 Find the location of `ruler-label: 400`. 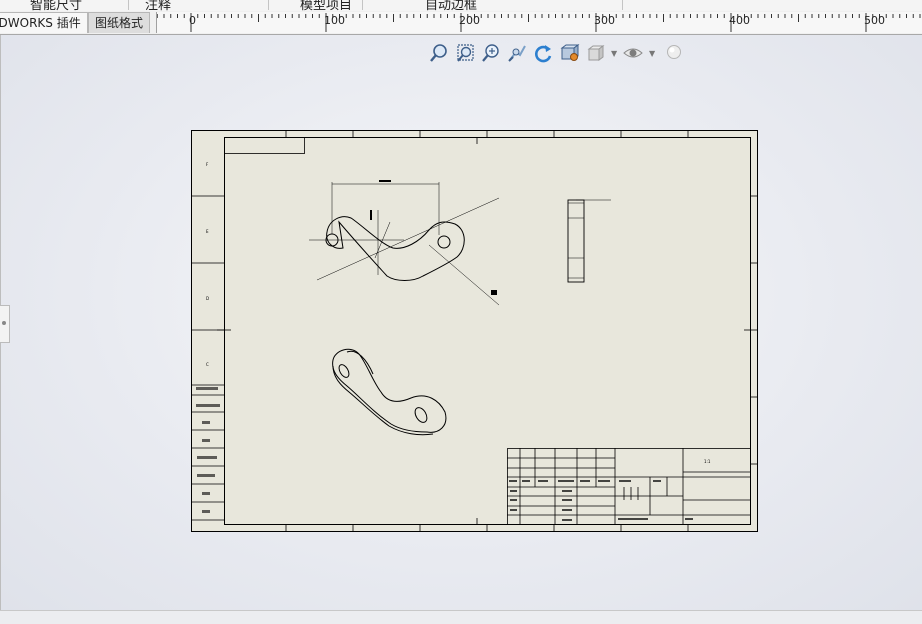

ruler-label: 400 is located at coordinates (739, 20).